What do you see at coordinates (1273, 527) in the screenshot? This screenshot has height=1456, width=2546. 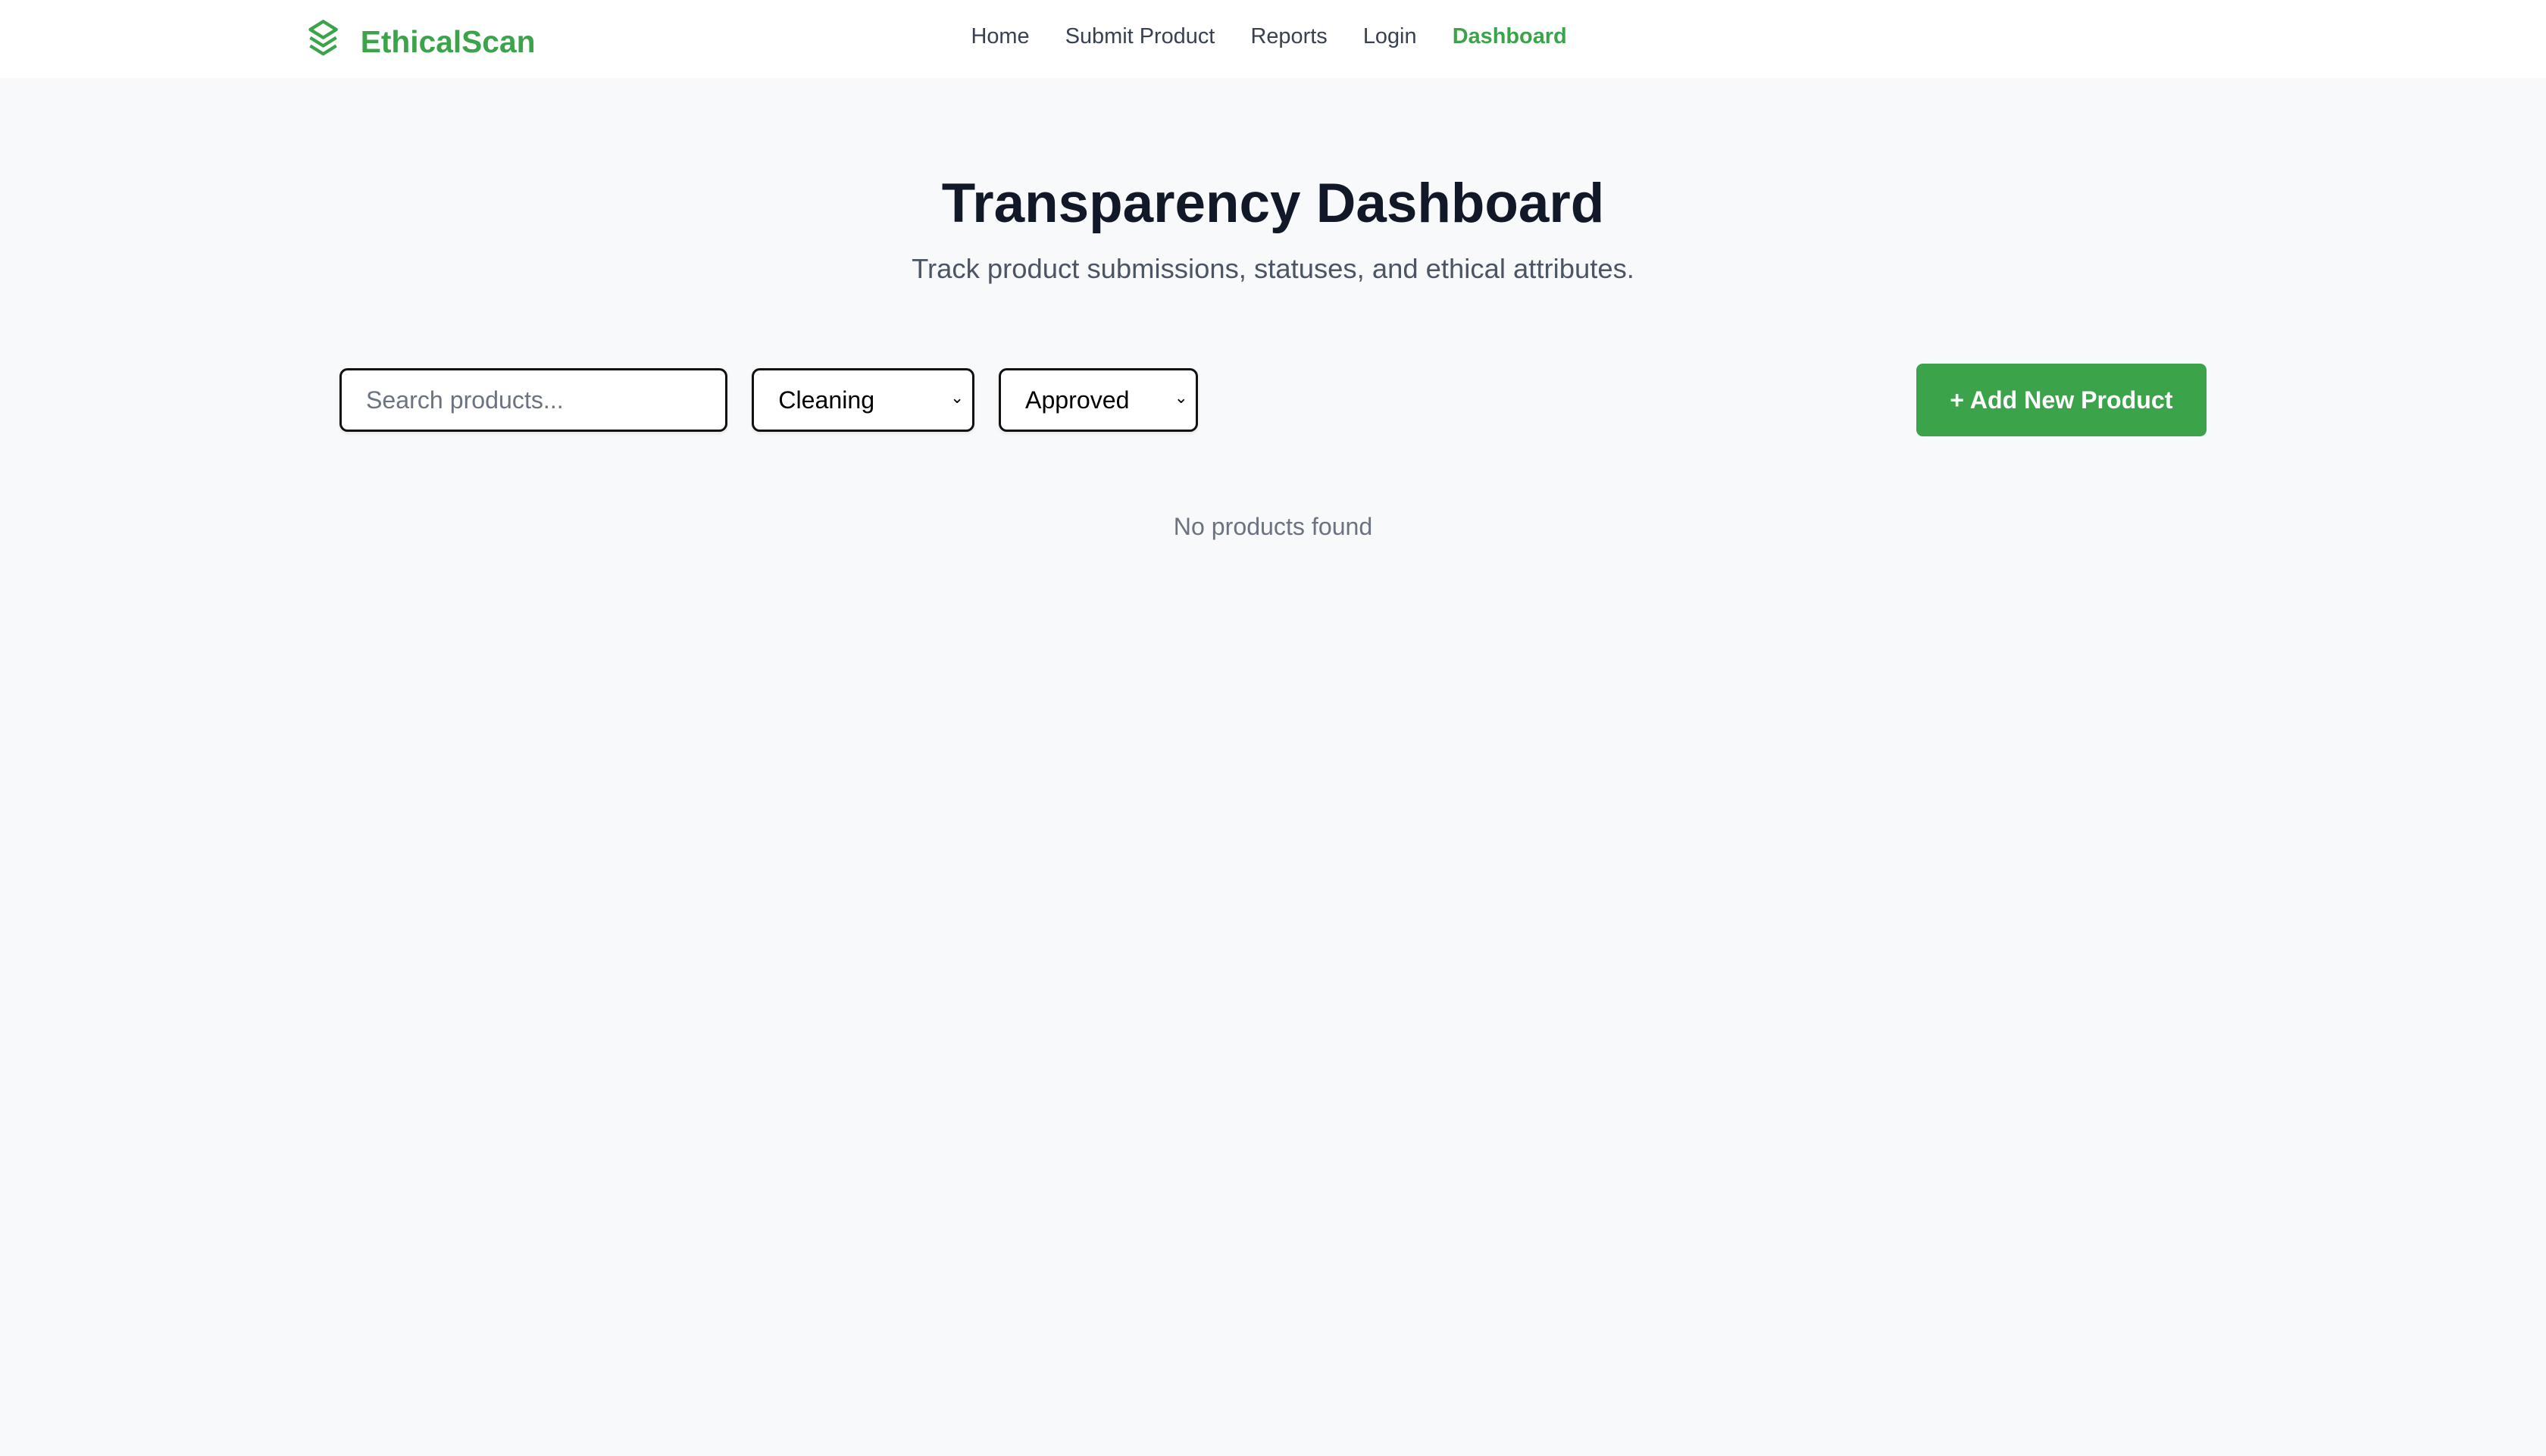 I see `empty-state-message: No products found` at bounding box center [1273, 527].